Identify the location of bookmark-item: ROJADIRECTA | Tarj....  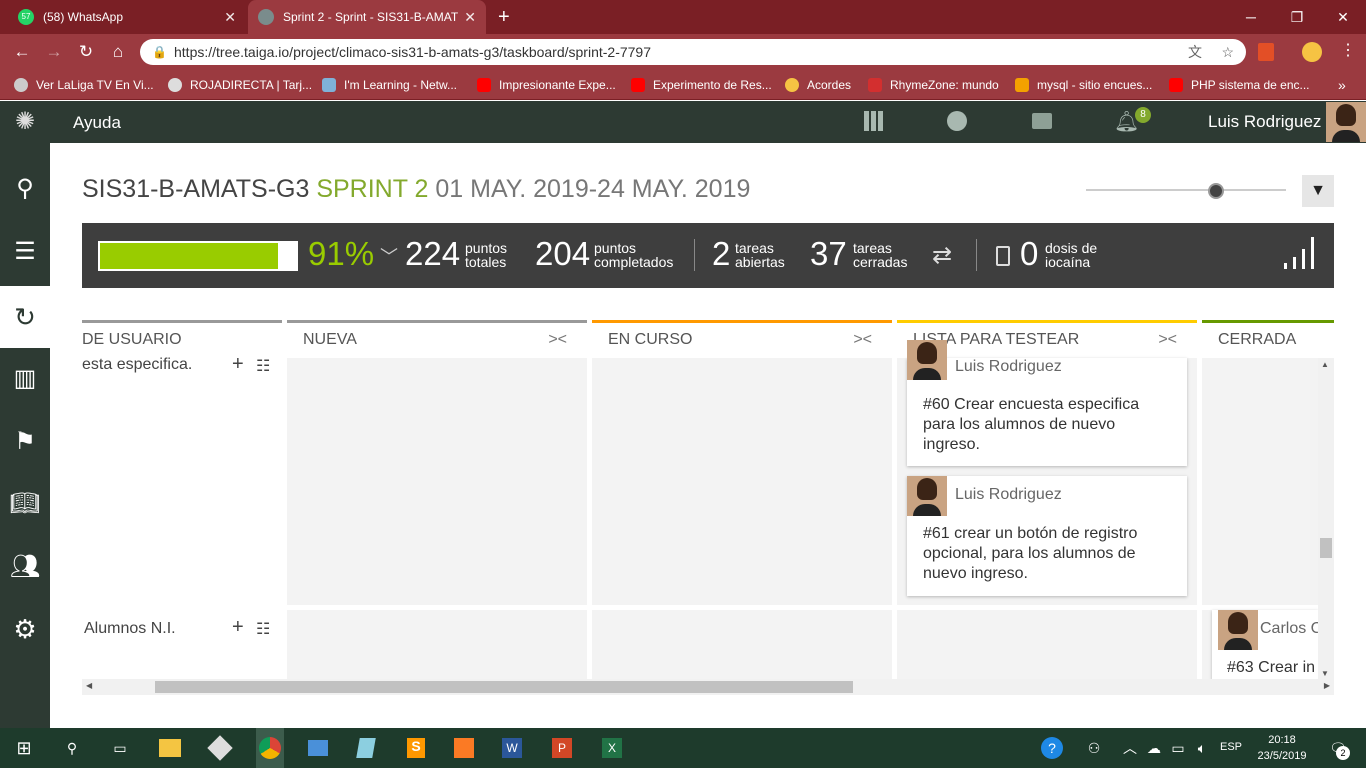
(240, 85).